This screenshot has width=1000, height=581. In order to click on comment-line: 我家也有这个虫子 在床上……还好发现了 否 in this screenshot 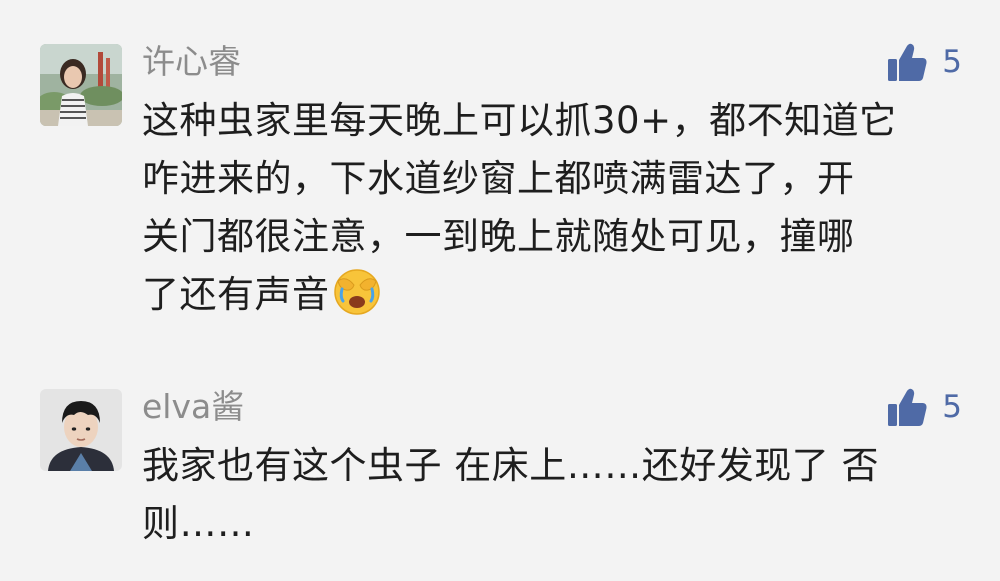, I will do `click(511, 465)`.